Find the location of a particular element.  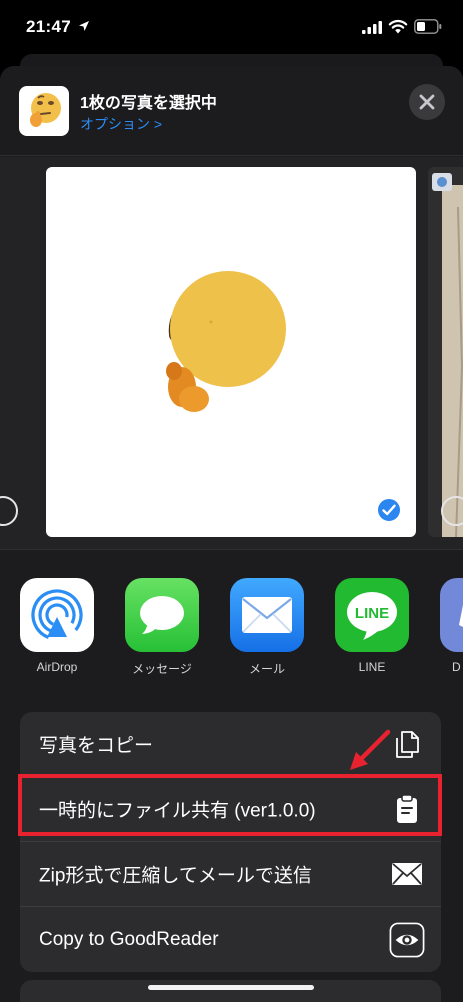

app-line: LINE LINE is located at coordinates (372, 626).